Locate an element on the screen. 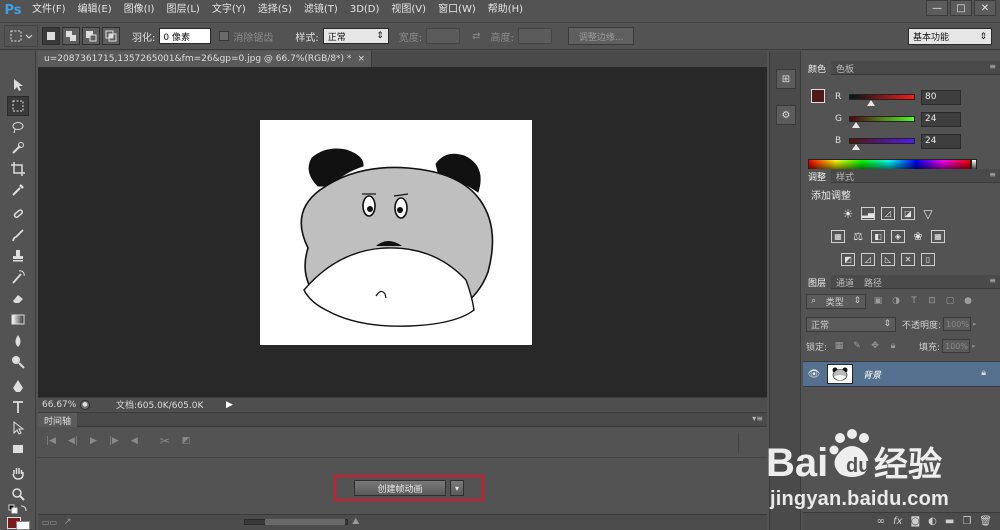  filter-toggle-icon: ● is located at coordinates (968, 301).